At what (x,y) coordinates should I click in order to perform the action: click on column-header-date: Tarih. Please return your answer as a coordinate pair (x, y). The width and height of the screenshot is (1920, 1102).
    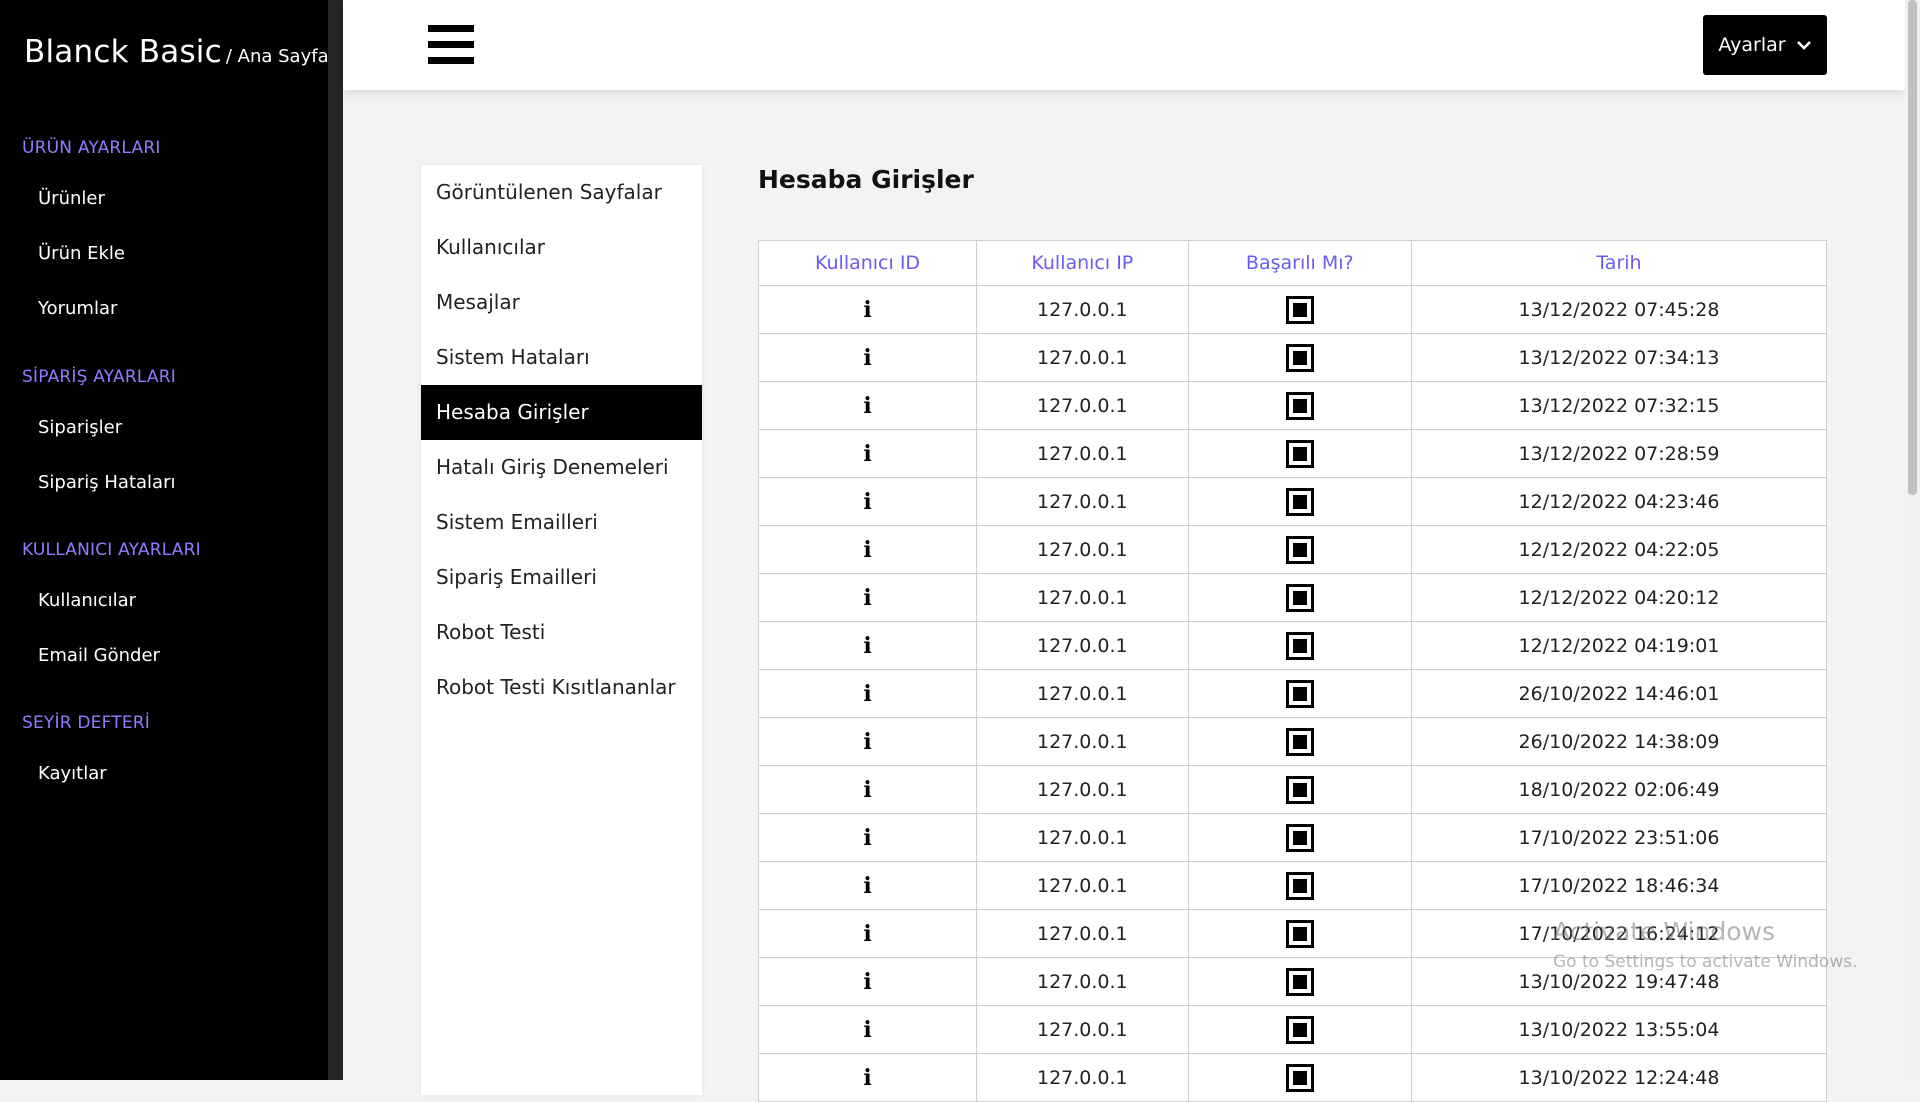
    Looking at the image, I should click on (1619, 263).